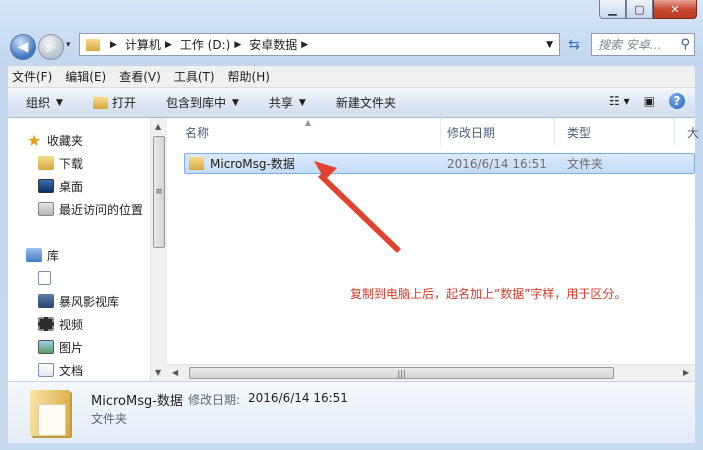  I want to click on back-button: ◀, so click(23, 47).